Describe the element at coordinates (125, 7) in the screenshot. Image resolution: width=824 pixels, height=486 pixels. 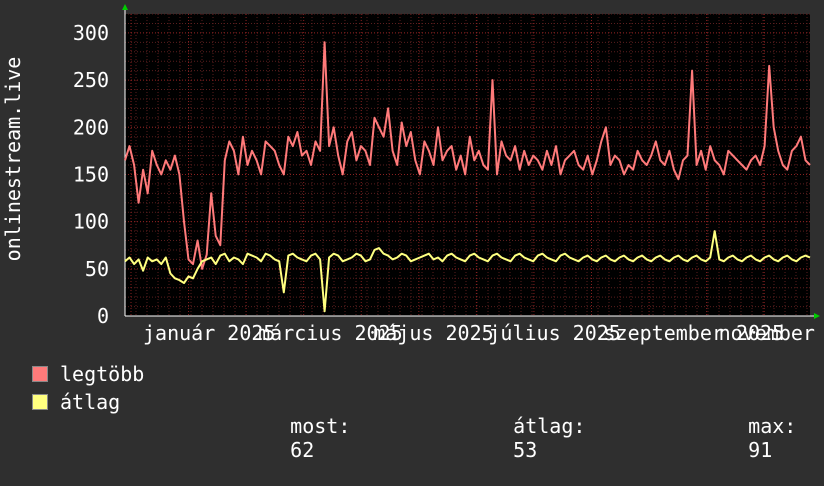
I see `y-axis-arrow` at that location.